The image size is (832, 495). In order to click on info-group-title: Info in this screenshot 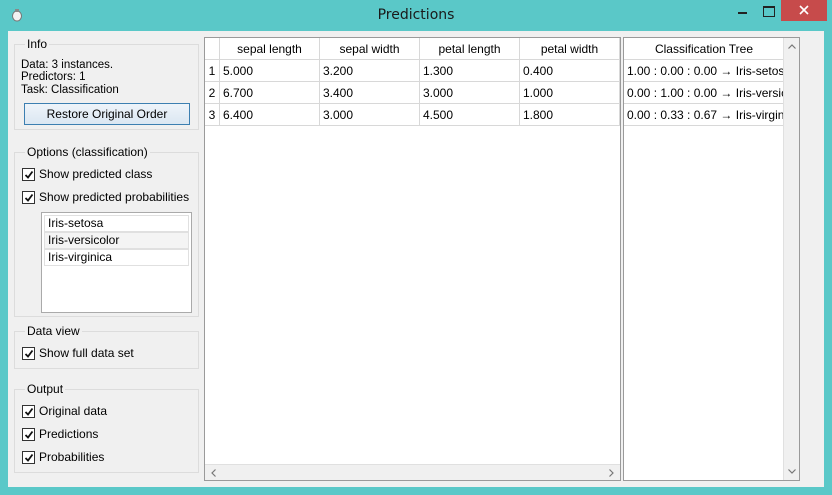, I will do `click(37, 44)`.